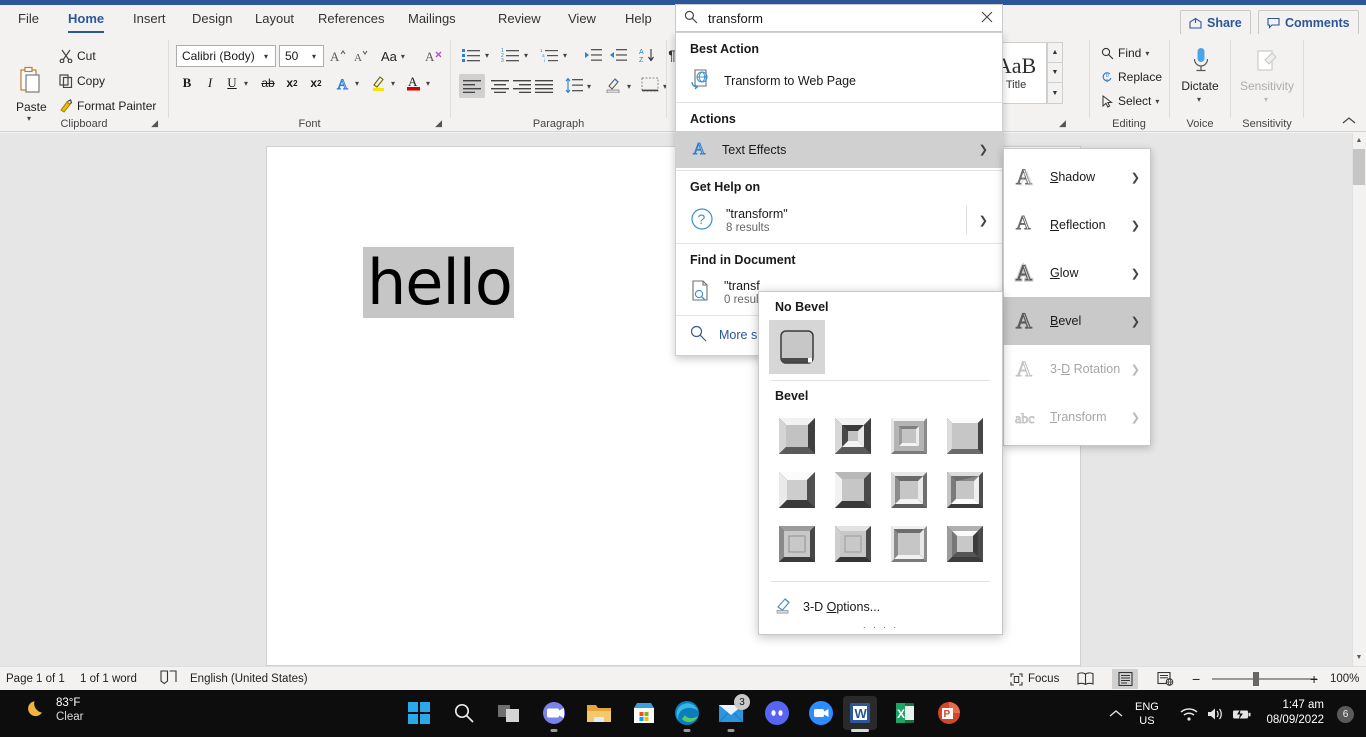  Describe the element at coordinates (1215, 22) in the screenshot. I see `share-button: Share` at that location.